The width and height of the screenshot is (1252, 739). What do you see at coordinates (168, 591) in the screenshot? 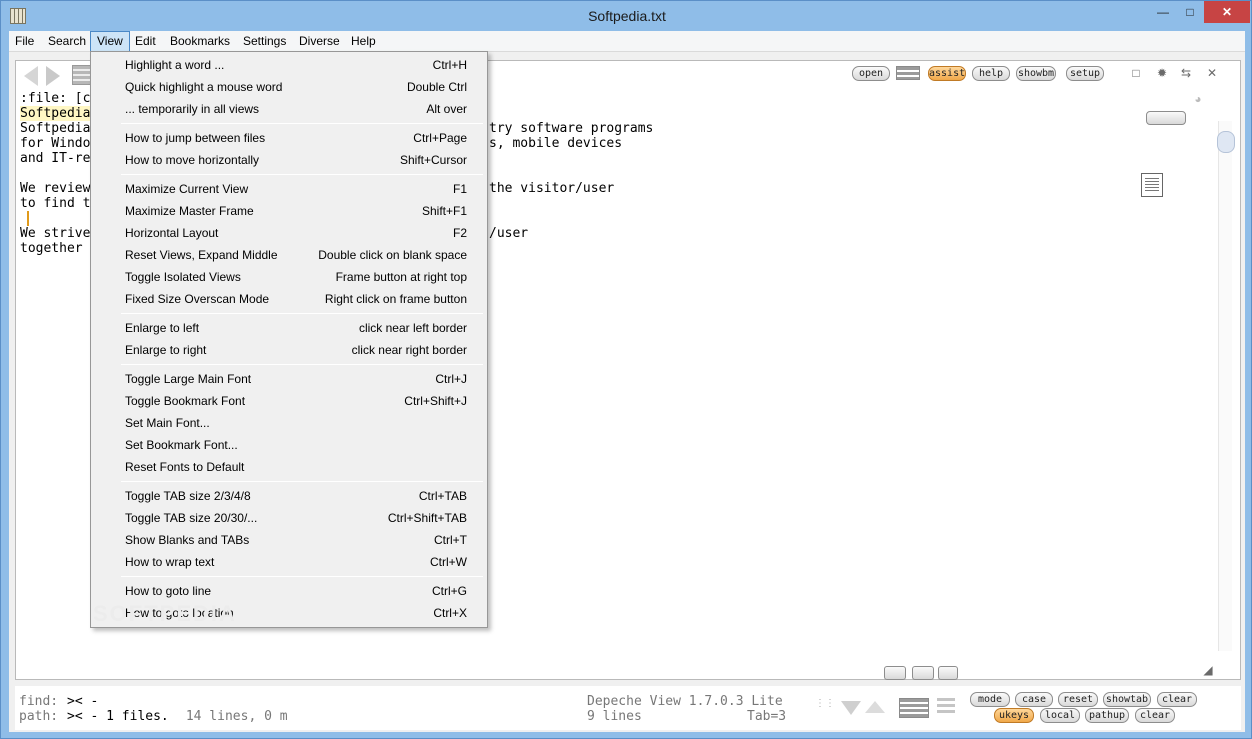
I see `menu-item-label: How to goto line` at bounding box center [168, 591].